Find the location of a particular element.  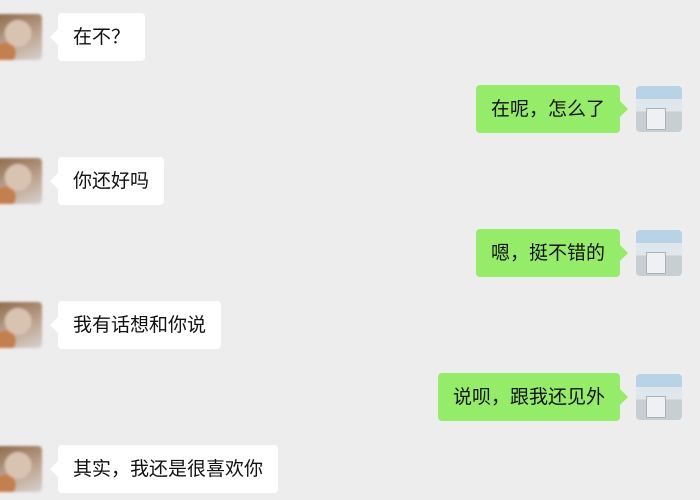

outgoing-message-bubble: 在呢，怎么了 is located at coordinates (552, 109).